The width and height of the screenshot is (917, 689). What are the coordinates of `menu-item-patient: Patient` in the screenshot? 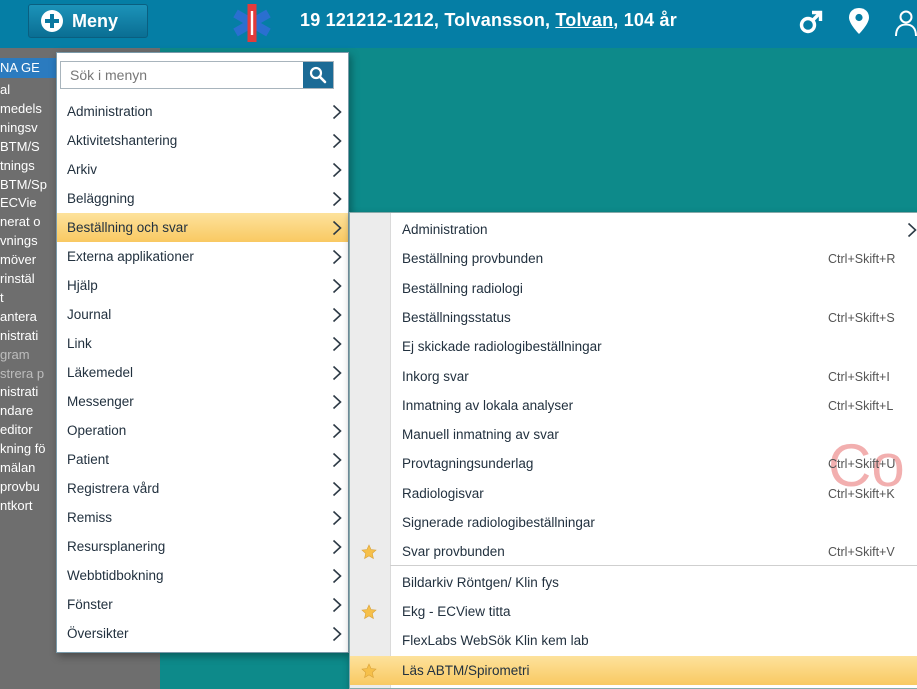 It's located at (202, 459).